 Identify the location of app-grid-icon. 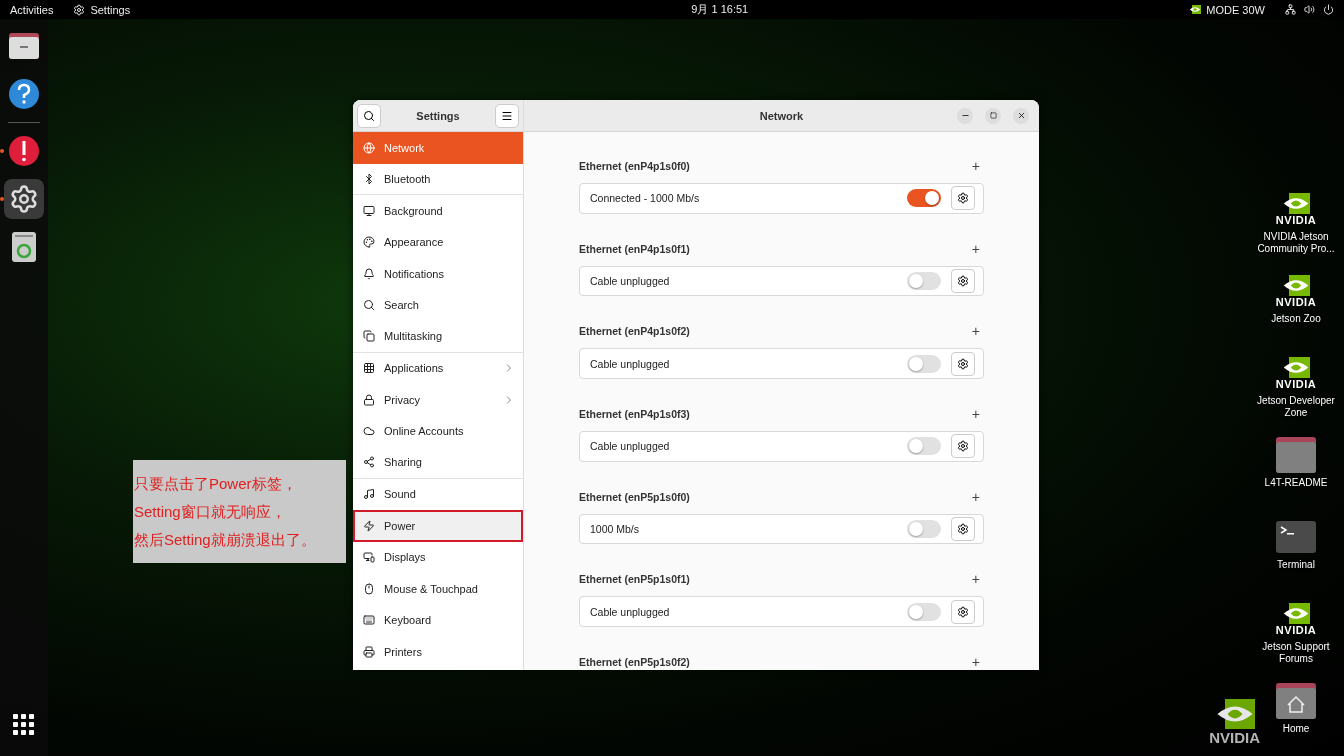
(24, 725).